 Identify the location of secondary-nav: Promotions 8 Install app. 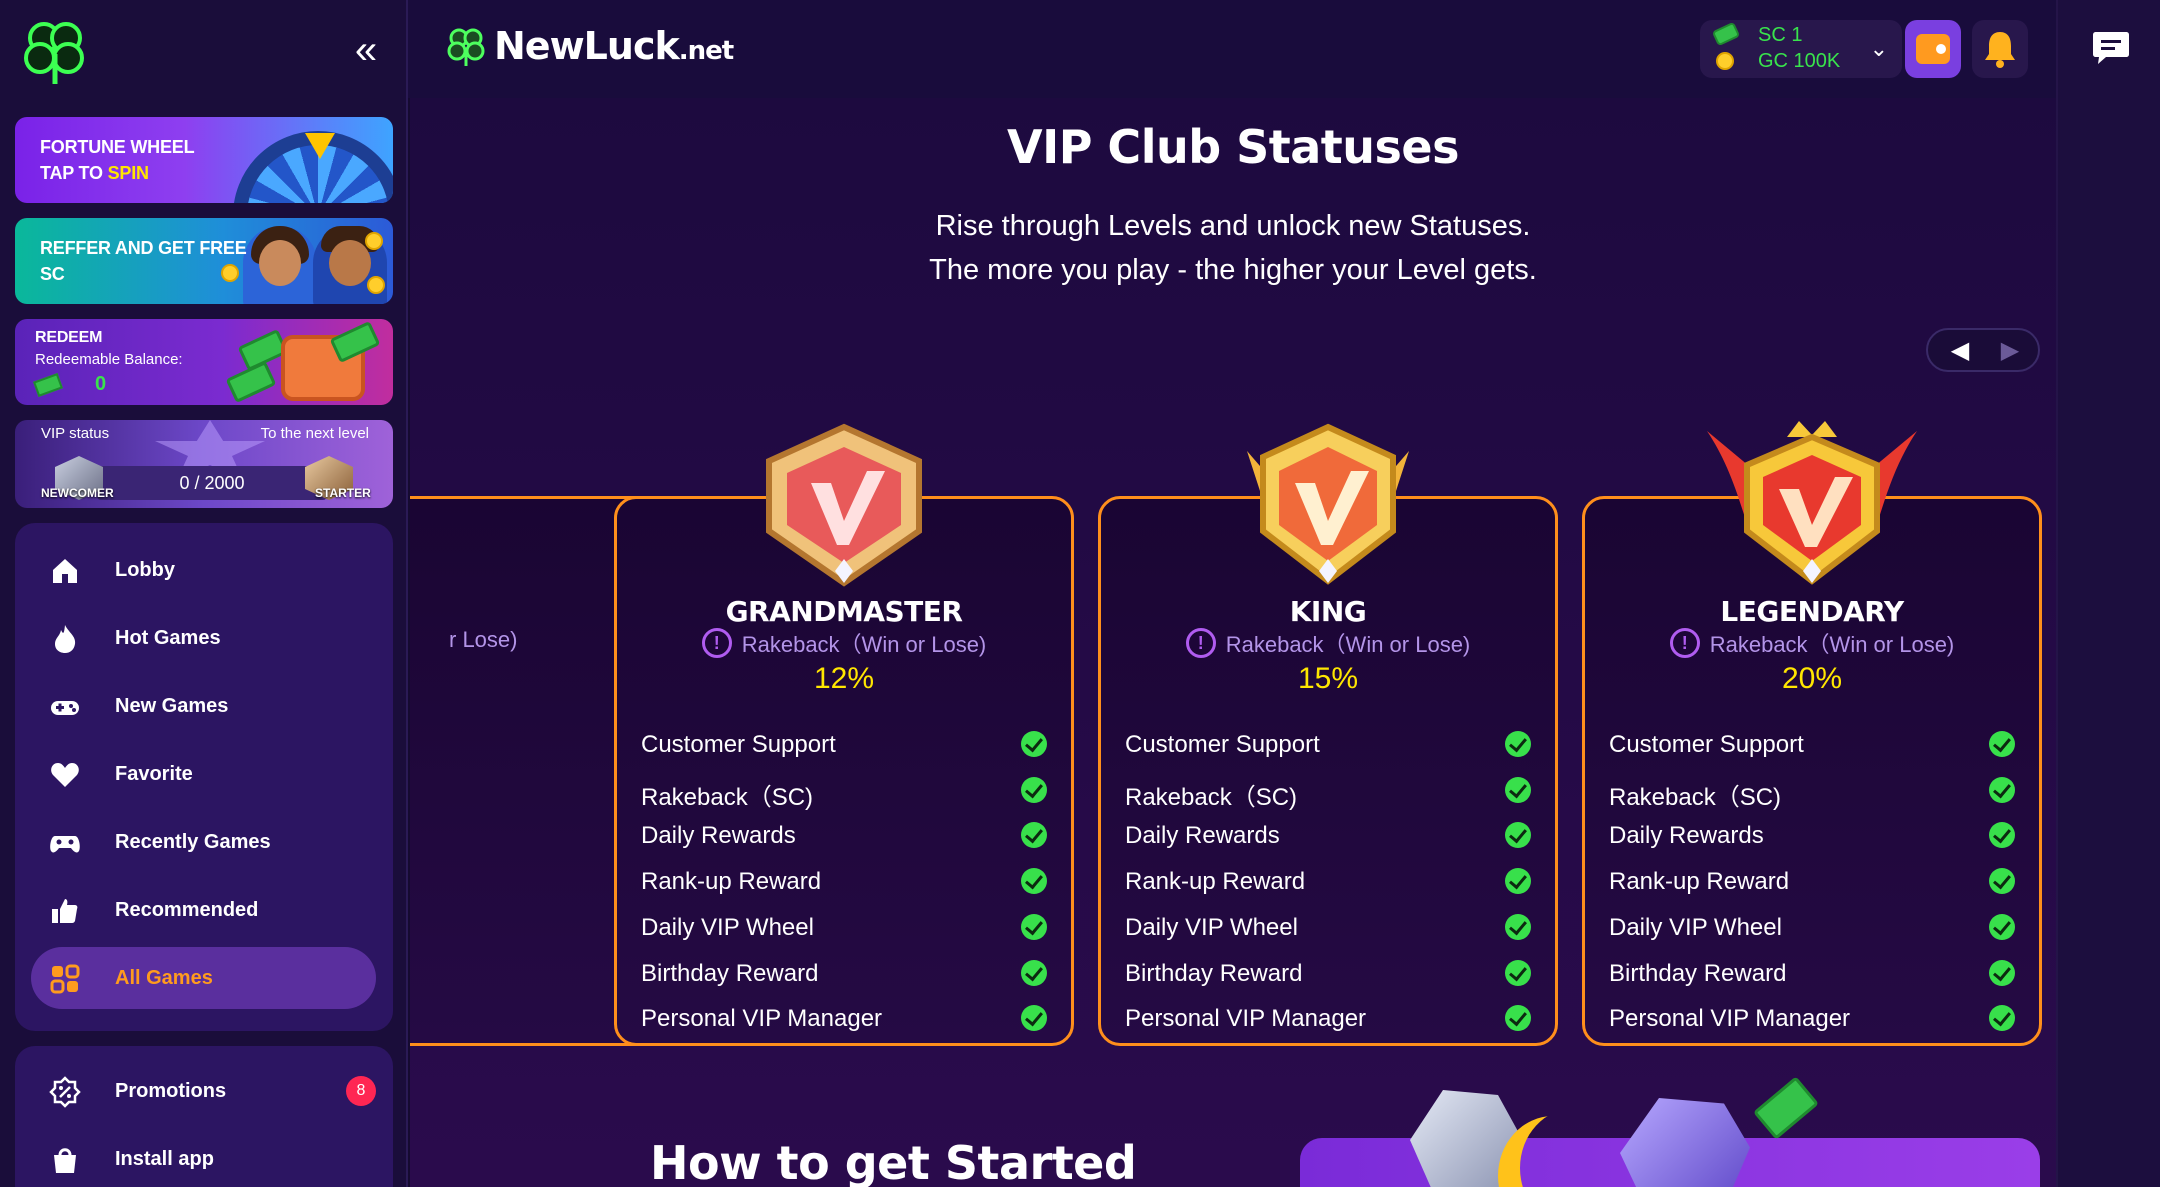
(204, 1116).